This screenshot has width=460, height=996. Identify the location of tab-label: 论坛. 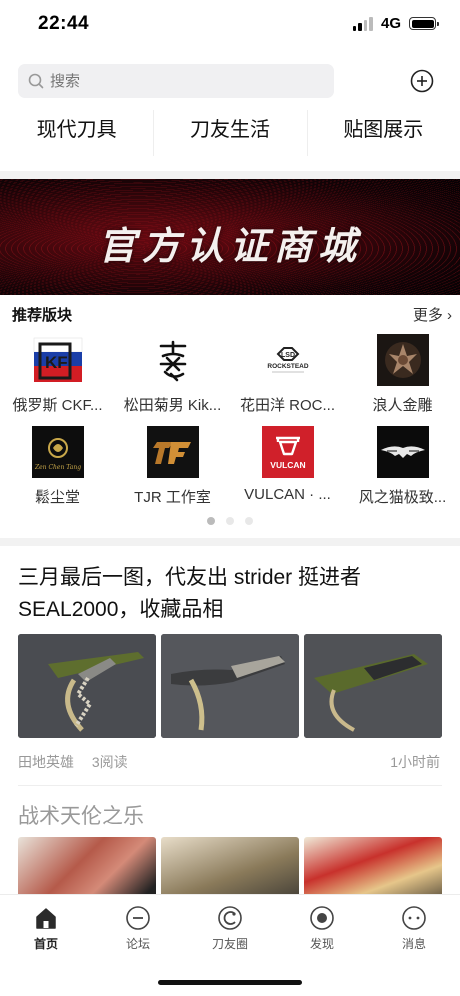
(137, 944).